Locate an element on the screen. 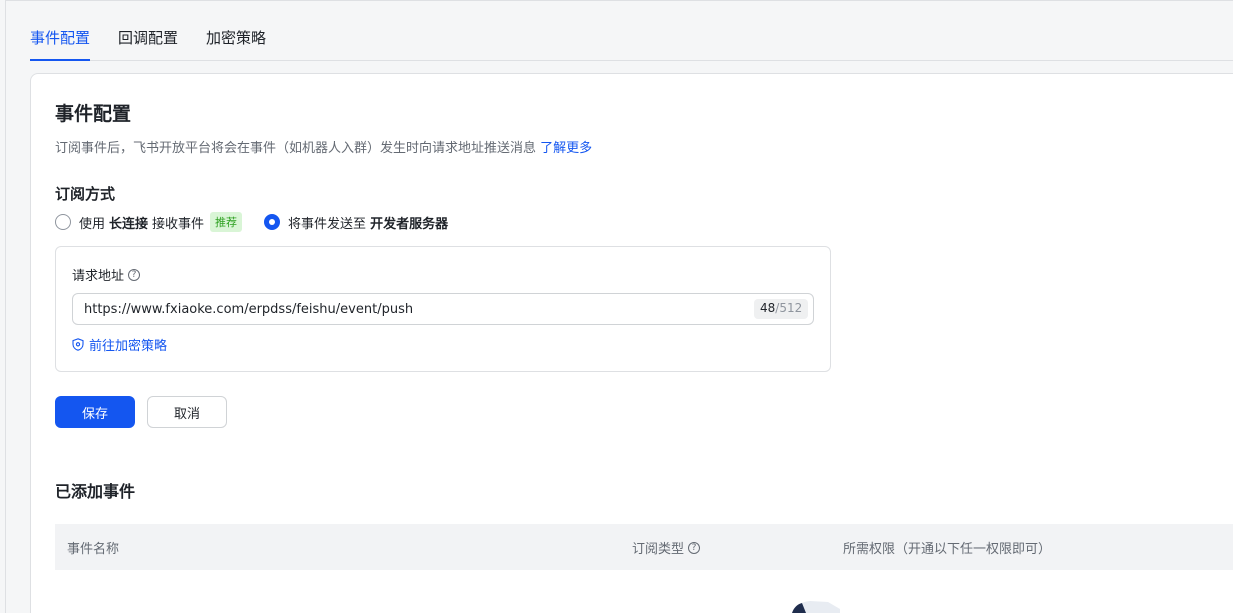 Image resolution: width=1233 pixels, height=613 pixels. learn-more-link: 了解更多 is located at coordinates (566, 148).